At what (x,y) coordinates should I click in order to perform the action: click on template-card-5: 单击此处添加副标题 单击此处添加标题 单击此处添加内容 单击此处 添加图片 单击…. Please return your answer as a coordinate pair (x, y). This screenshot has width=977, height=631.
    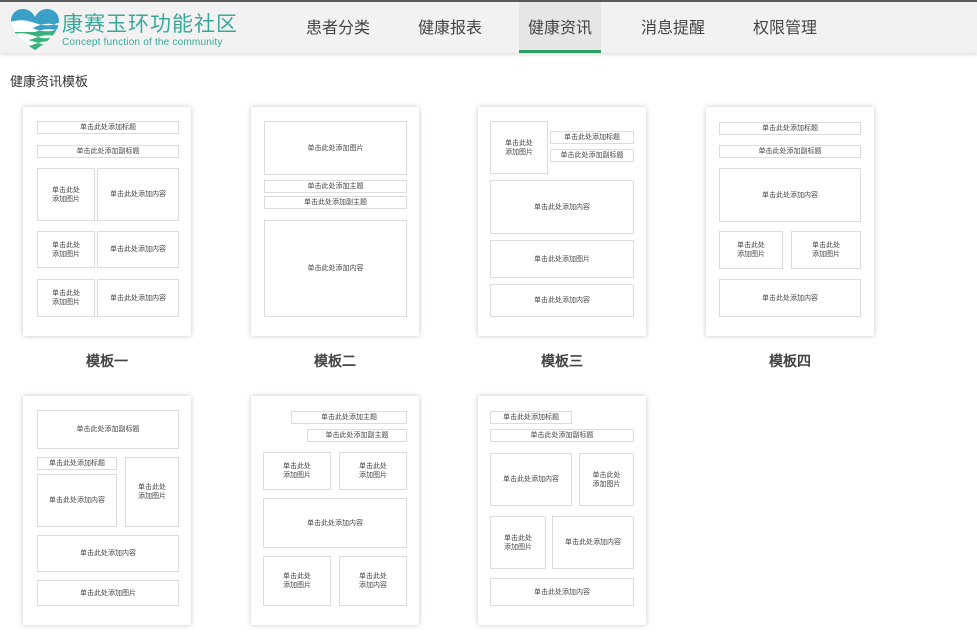
    Looking at the image, I should click on (107, 510).